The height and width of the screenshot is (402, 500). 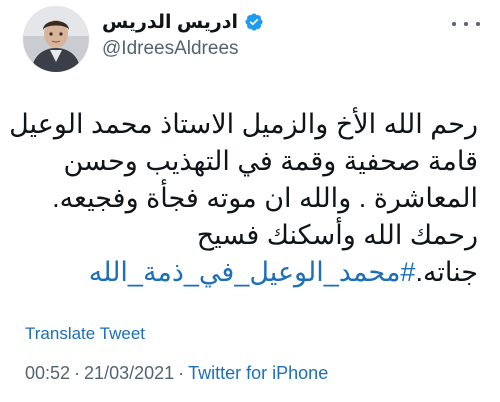 I want to click on translate-tweet-link: Translate Tweet, so click(x=85, y=334).